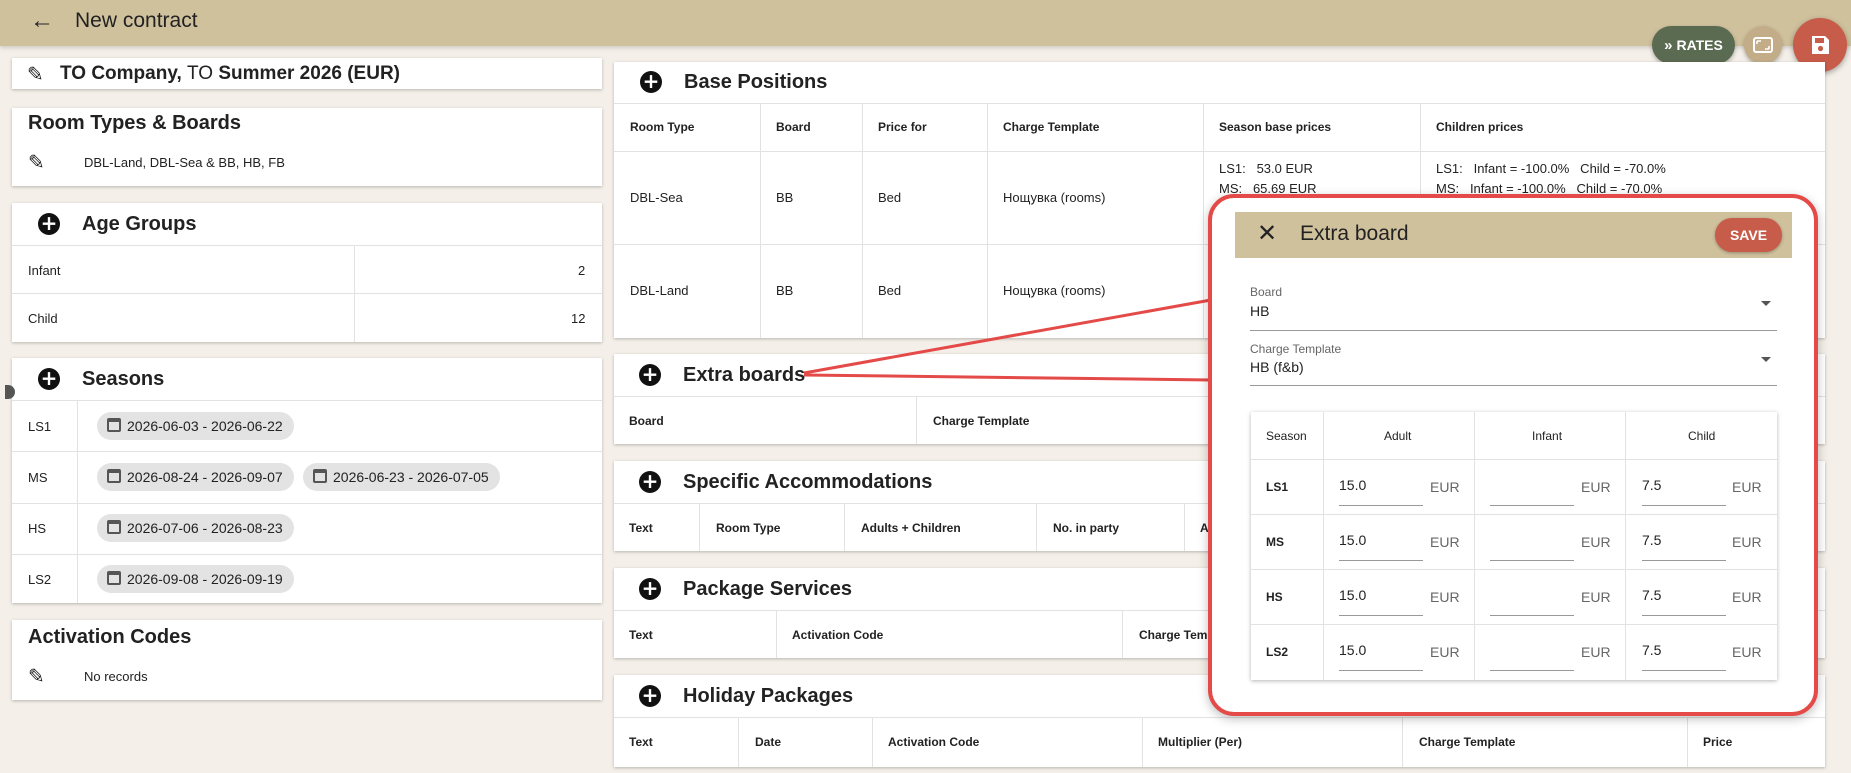 The width and height of the screenshot is (1851, 773). I want to click on season-label: LS1, so click(1277, 487).